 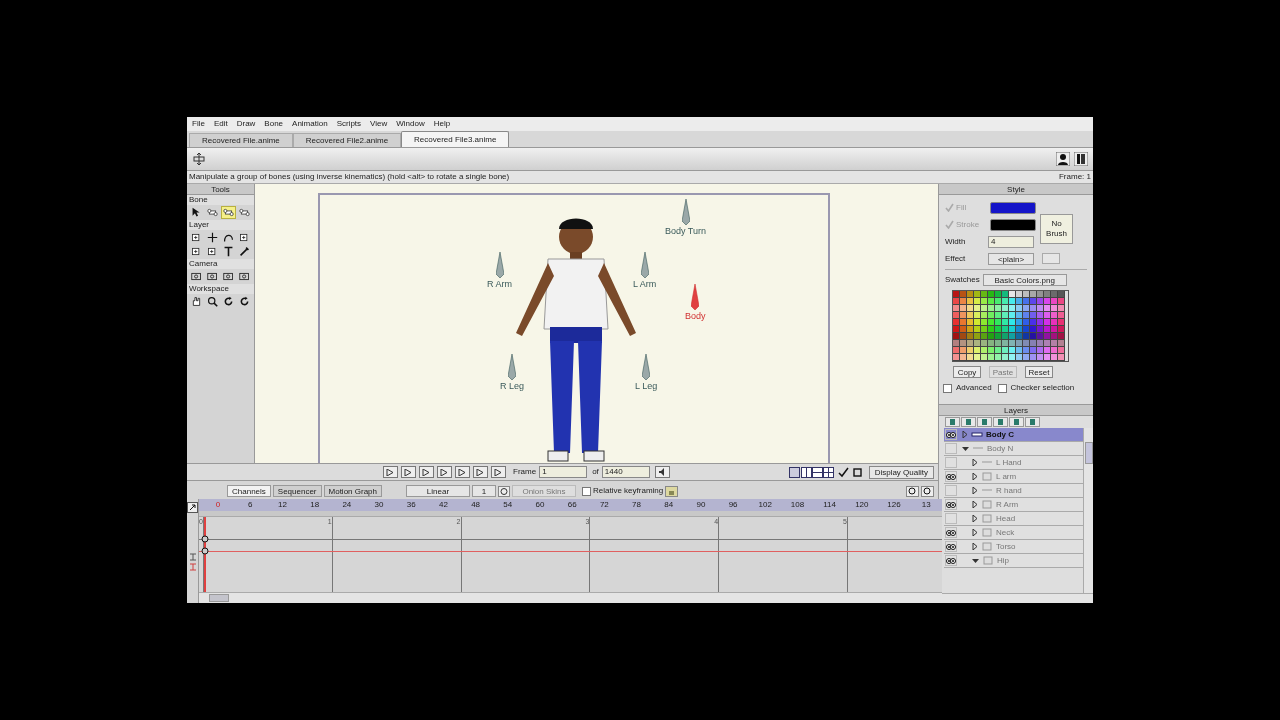 I want to click on onion-skins-dropdown: Onion Skins, so click(x=544, y=491).